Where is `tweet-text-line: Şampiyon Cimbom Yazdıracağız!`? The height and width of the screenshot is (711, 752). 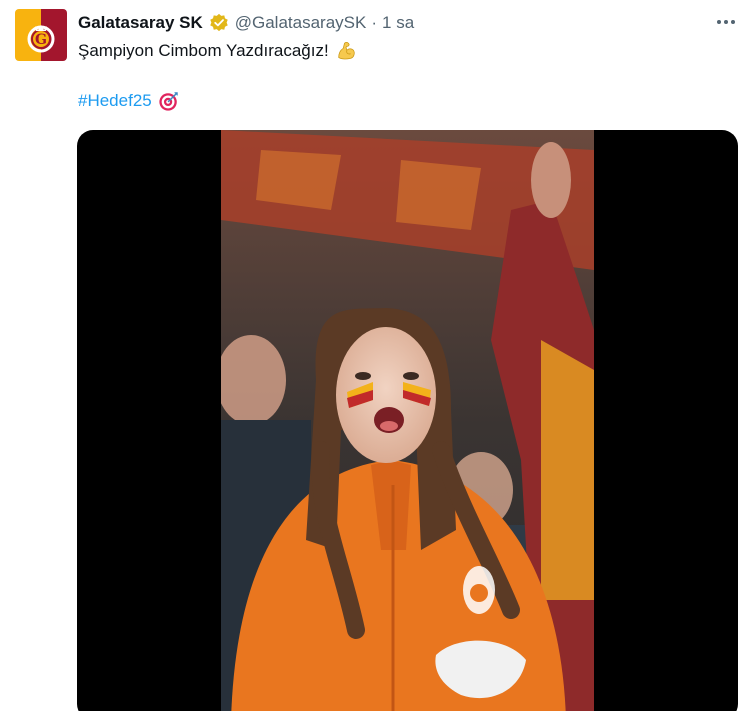
tweet-text-line: Şampiyon Cimbom Yazdıracağız! is located at coordinates (217, 51).